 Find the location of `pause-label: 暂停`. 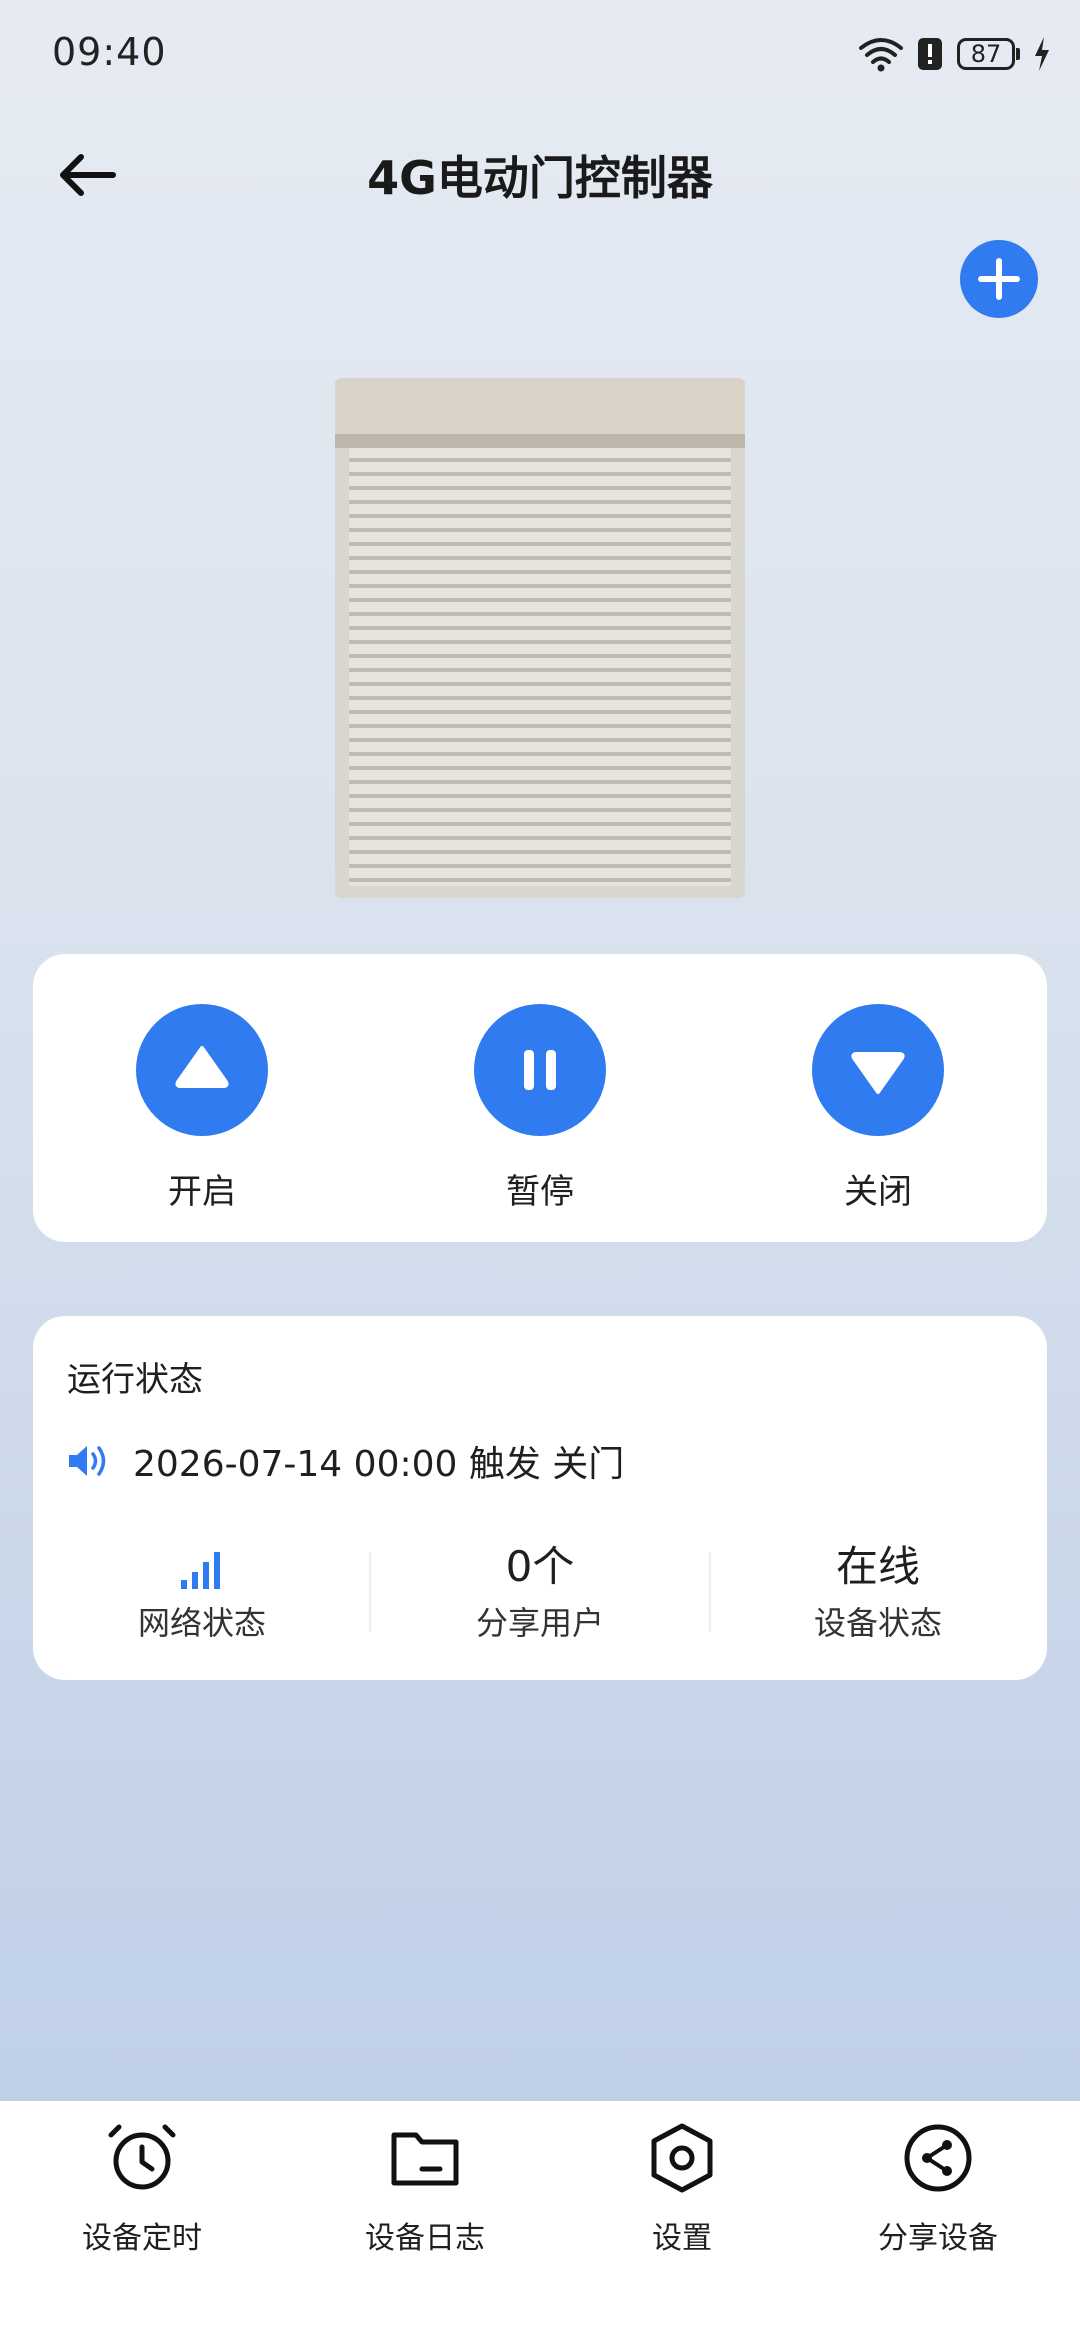

pause-label: 暂停 is located at coordinates (540, 1192).